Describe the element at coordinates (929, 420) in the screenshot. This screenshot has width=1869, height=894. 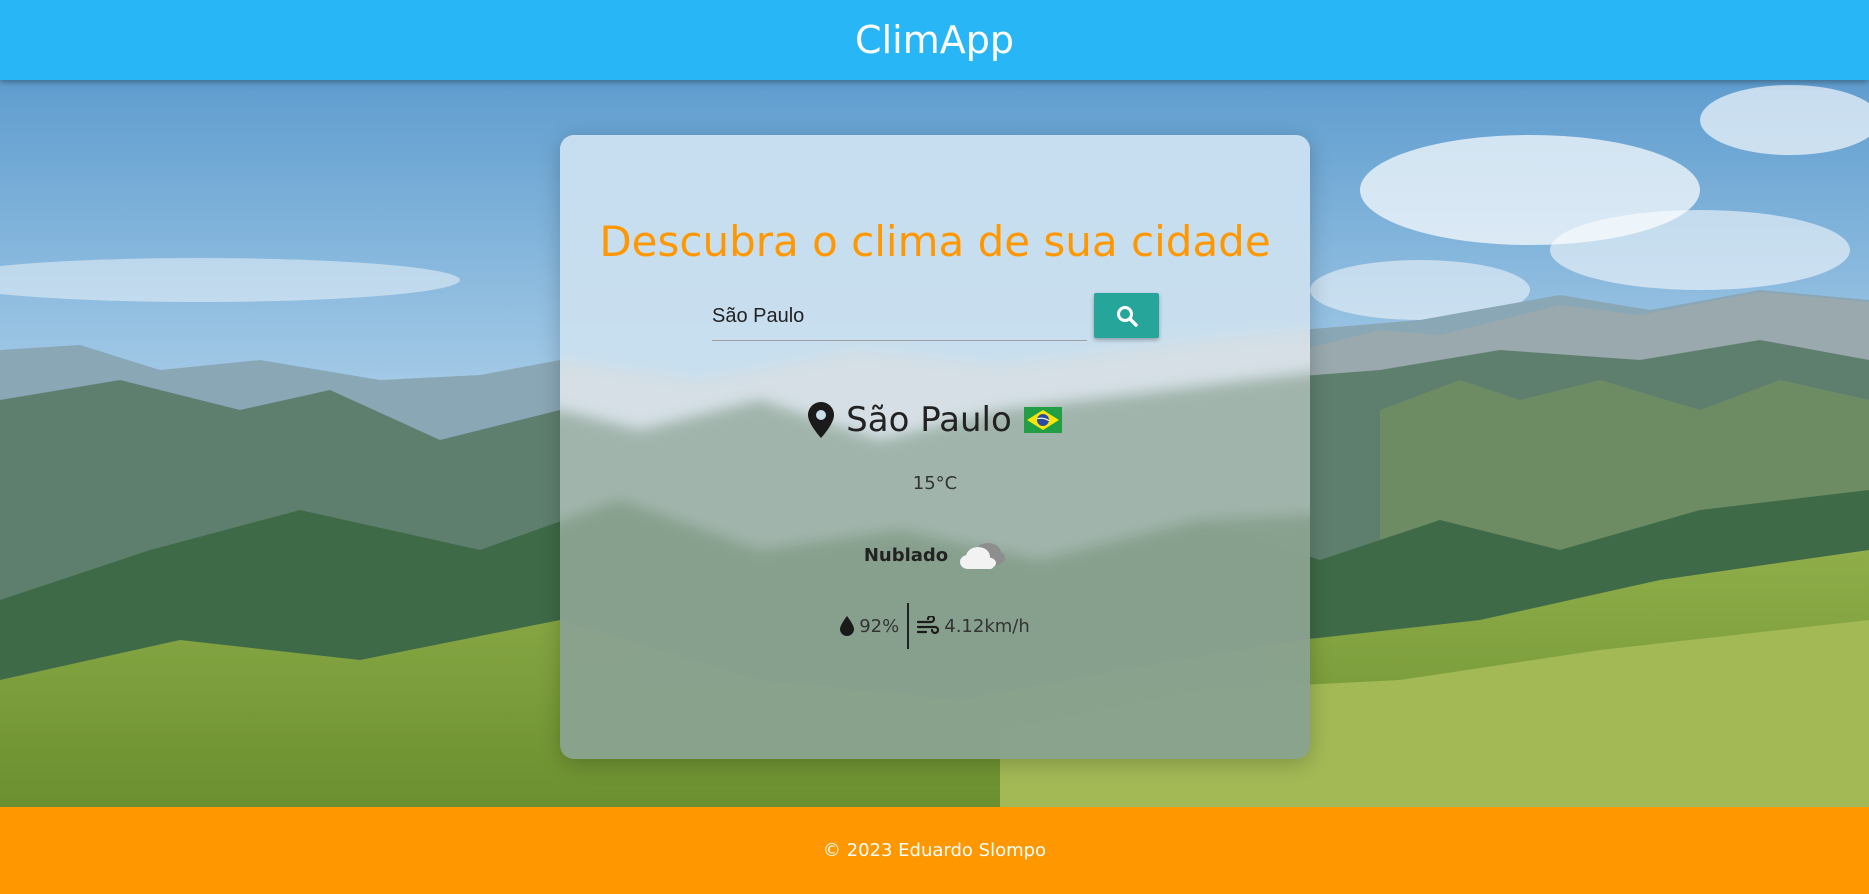
I see `city-name: São Paulo` at that location.